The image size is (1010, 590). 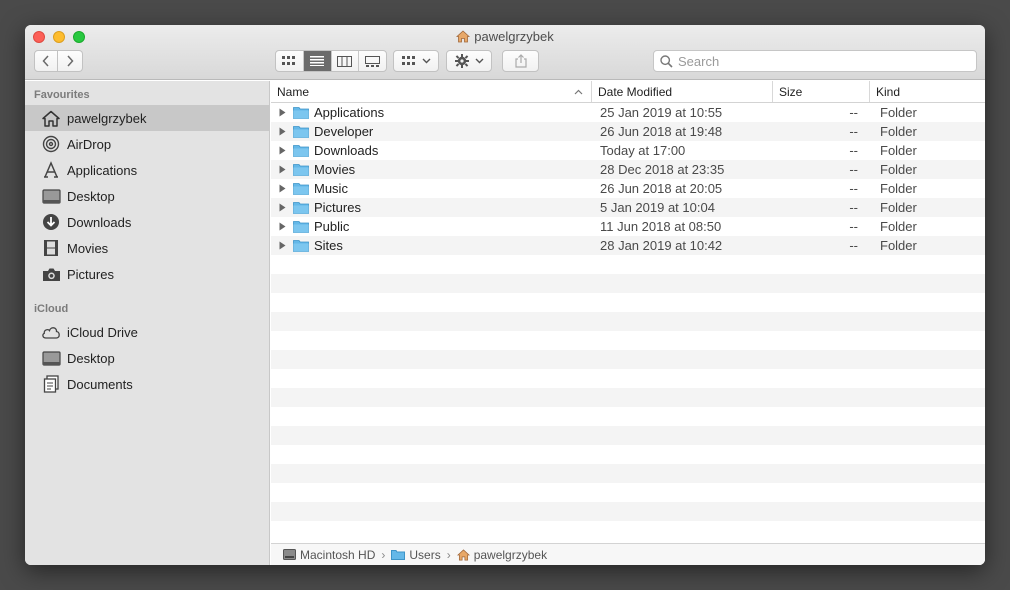 I want to click on path-segment-users: Users, so click(x=416, y=555).